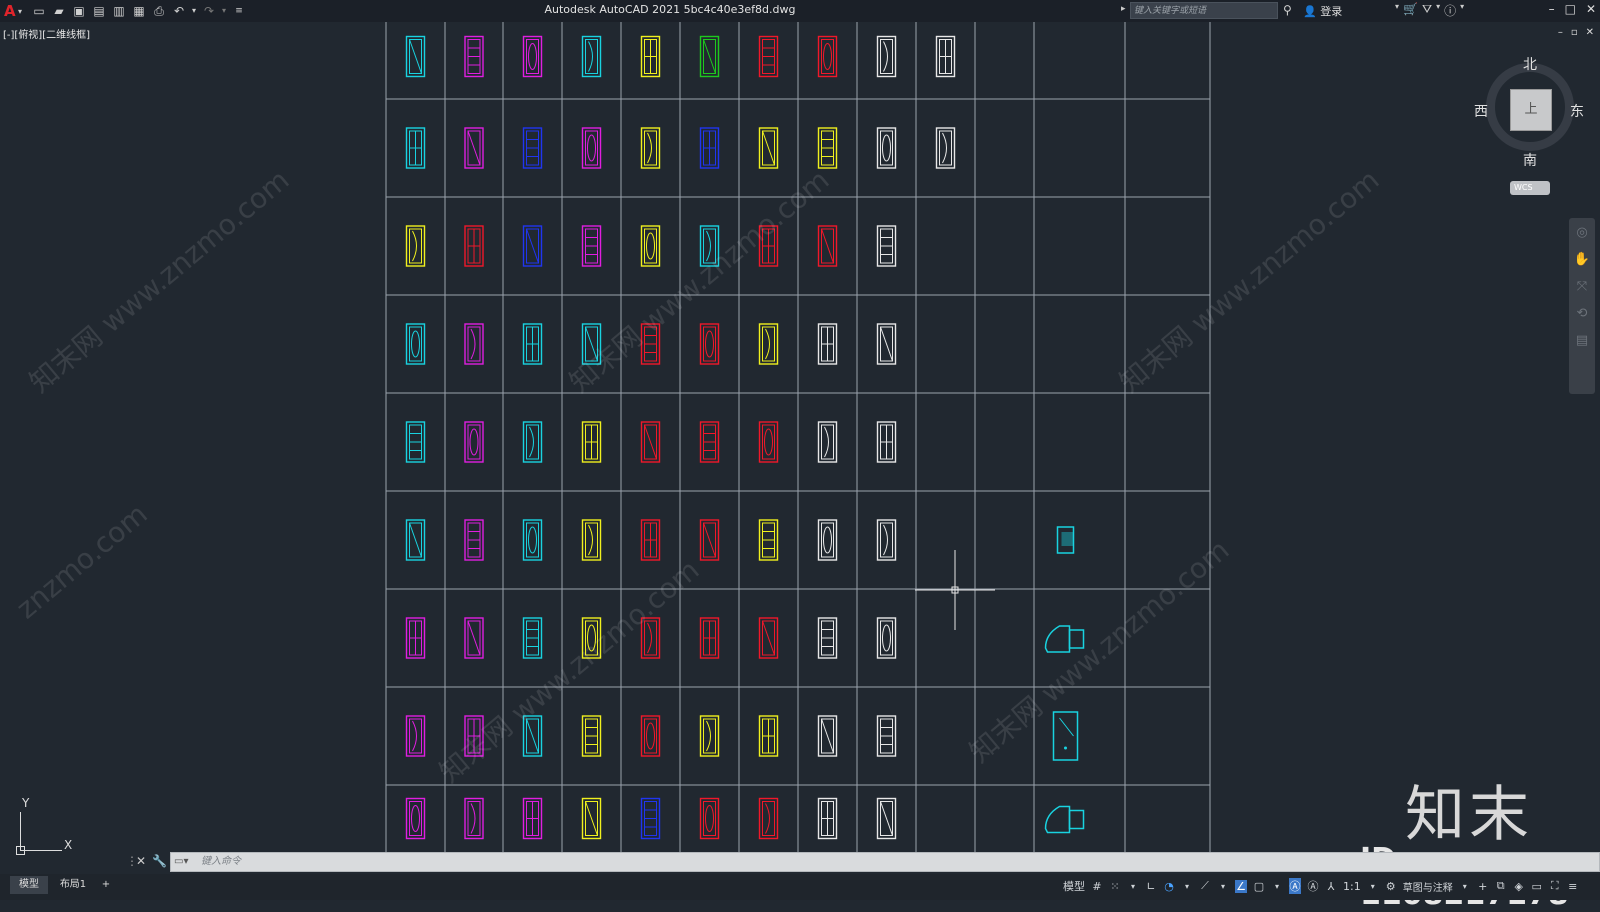 The width and height of the screenshot is (1600, 912). What do you see at coordinates (39, 11) in the screenshot?
I see `new-file-icon: ▭` at bounding box center [39, 11].